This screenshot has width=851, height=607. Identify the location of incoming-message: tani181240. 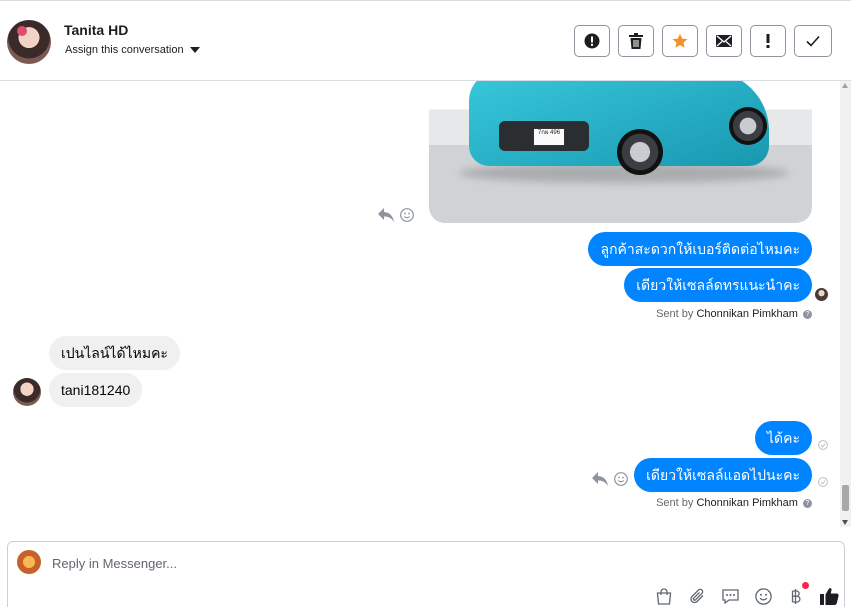
(96, 390).